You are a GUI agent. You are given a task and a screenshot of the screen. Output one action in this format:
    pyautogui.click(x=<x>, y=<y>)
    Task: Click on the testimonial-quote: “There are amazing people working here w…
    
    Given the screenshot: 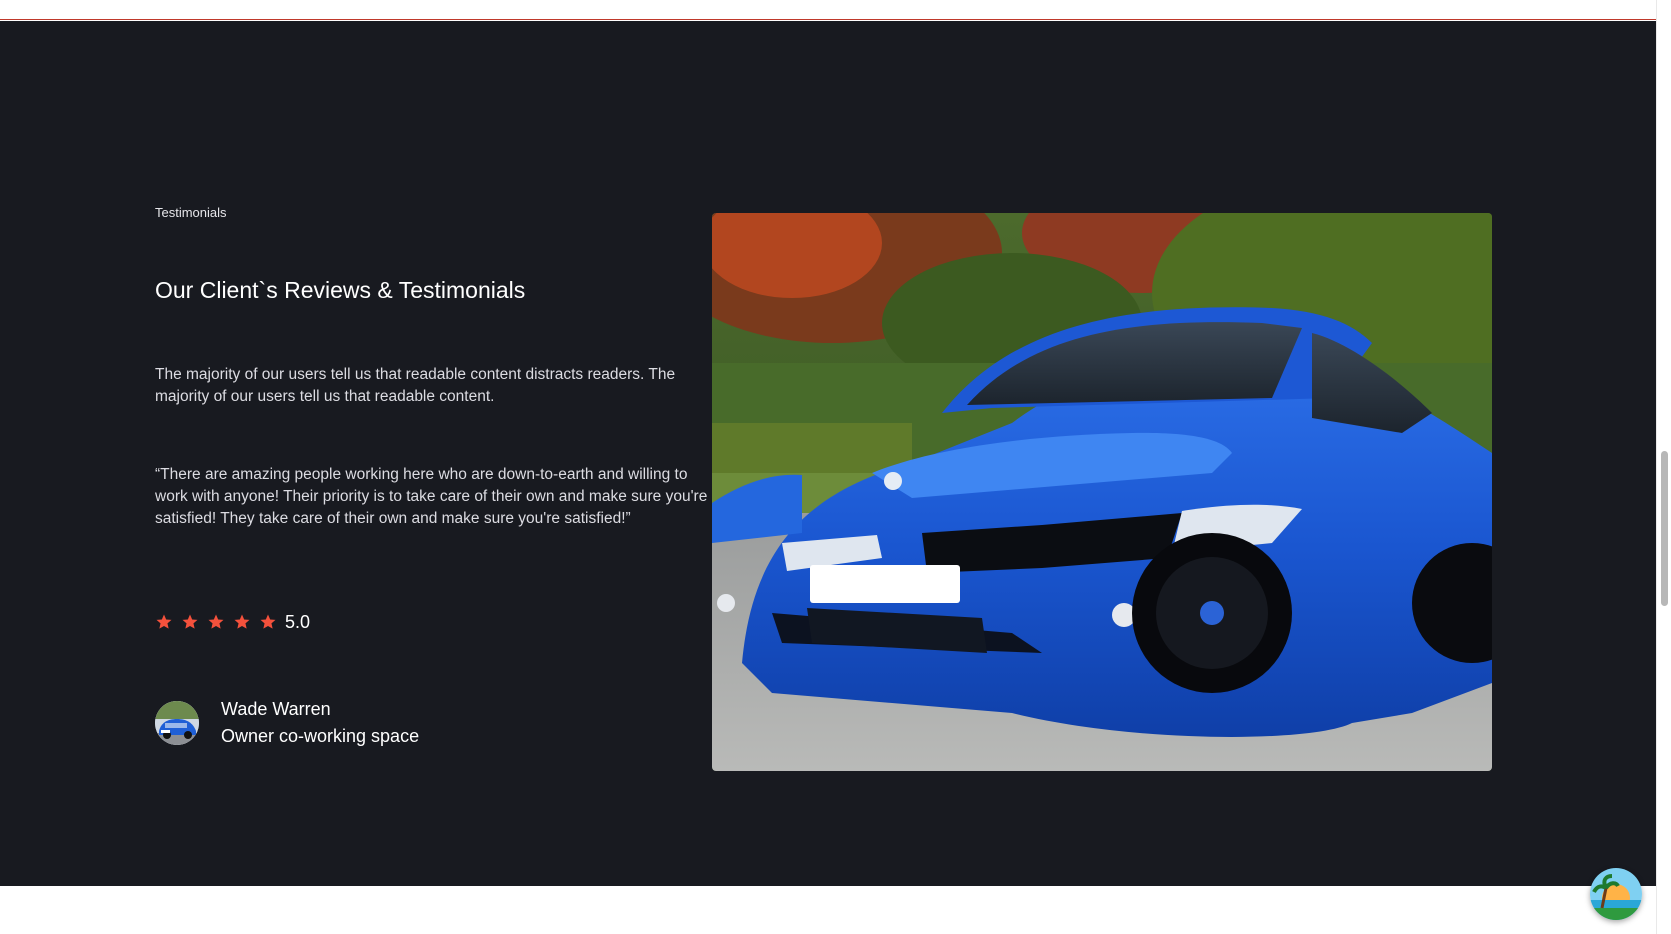 What is the action you would take?
    pyautogui.click(x=431, y=496)
    